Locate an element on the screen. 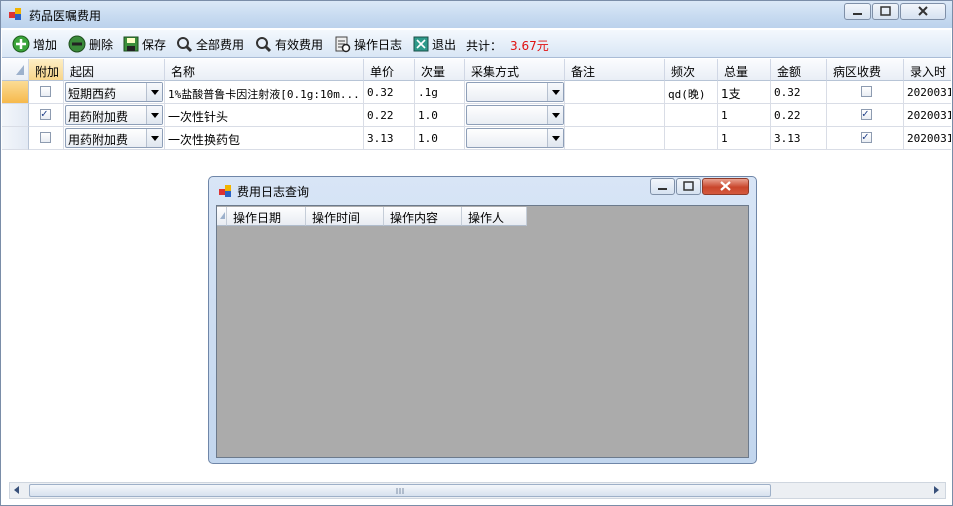 This screenshot has height=506, width=953. dialog-minimize-button is located at coordinates (662, 186).